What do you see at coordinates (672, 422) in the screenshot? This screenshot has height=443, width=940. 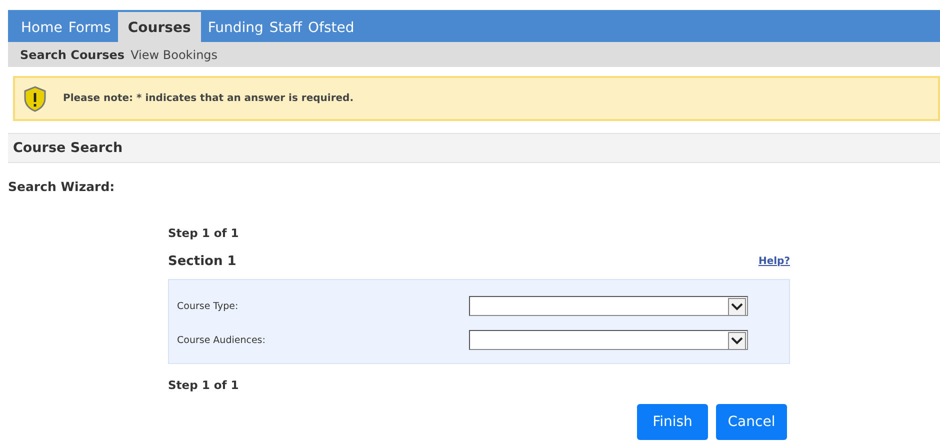 I see `finish-button: Finish` at bounding box center [672, 422].